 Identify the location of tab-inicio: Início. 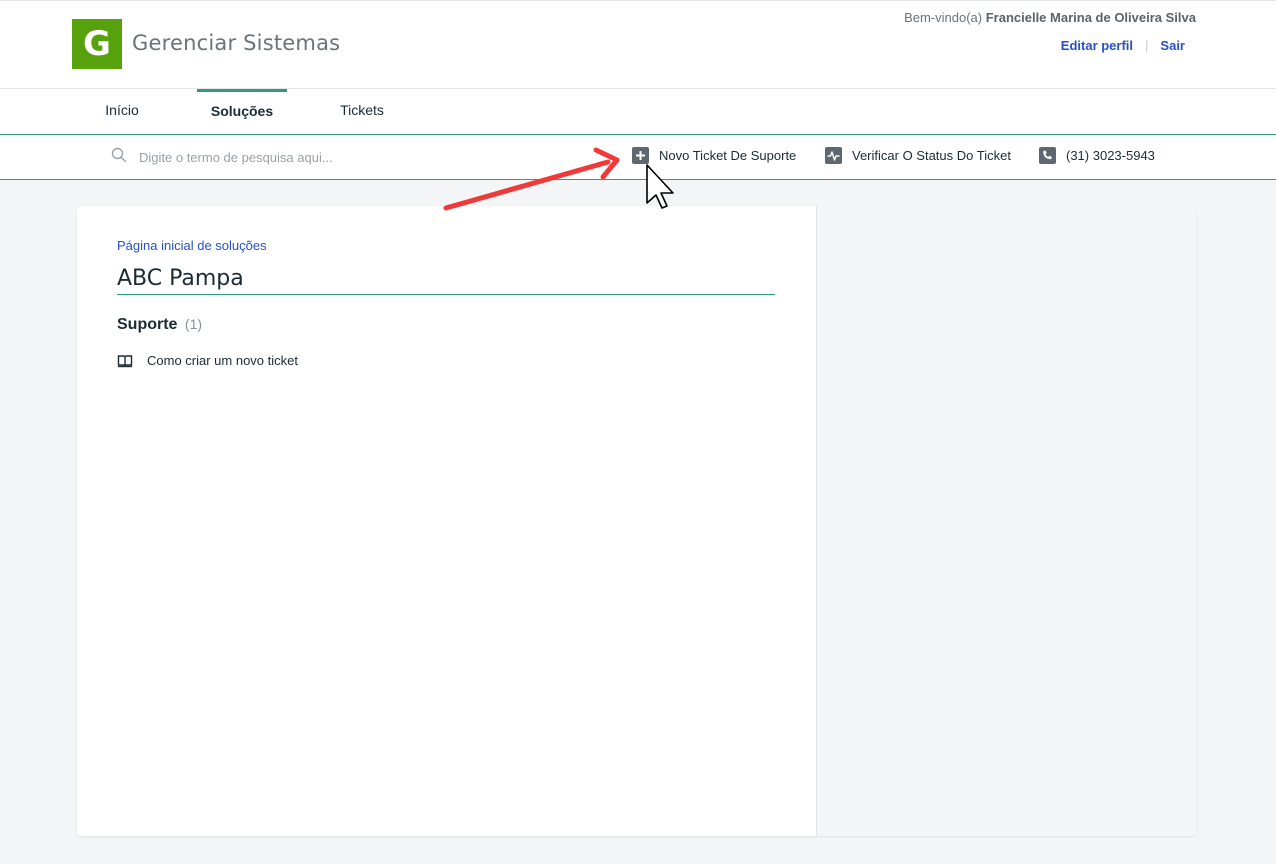
(122, 111).